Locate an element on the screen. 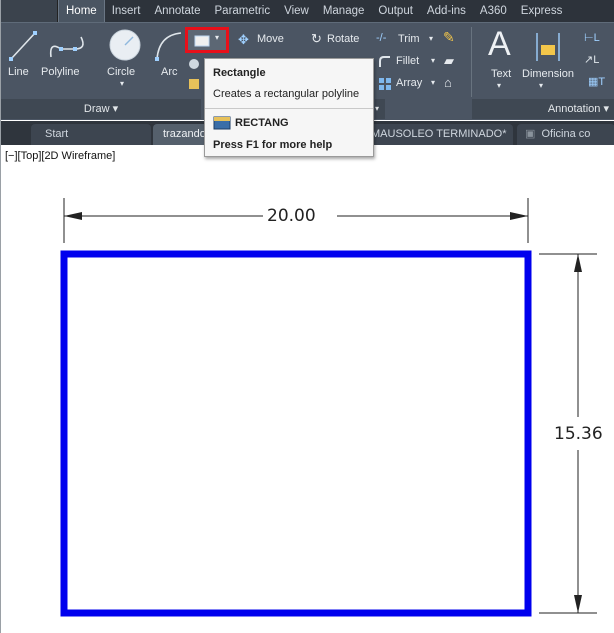  circle-dropdown-chevron-icon: ▾ is located at coordinates (122, 83).